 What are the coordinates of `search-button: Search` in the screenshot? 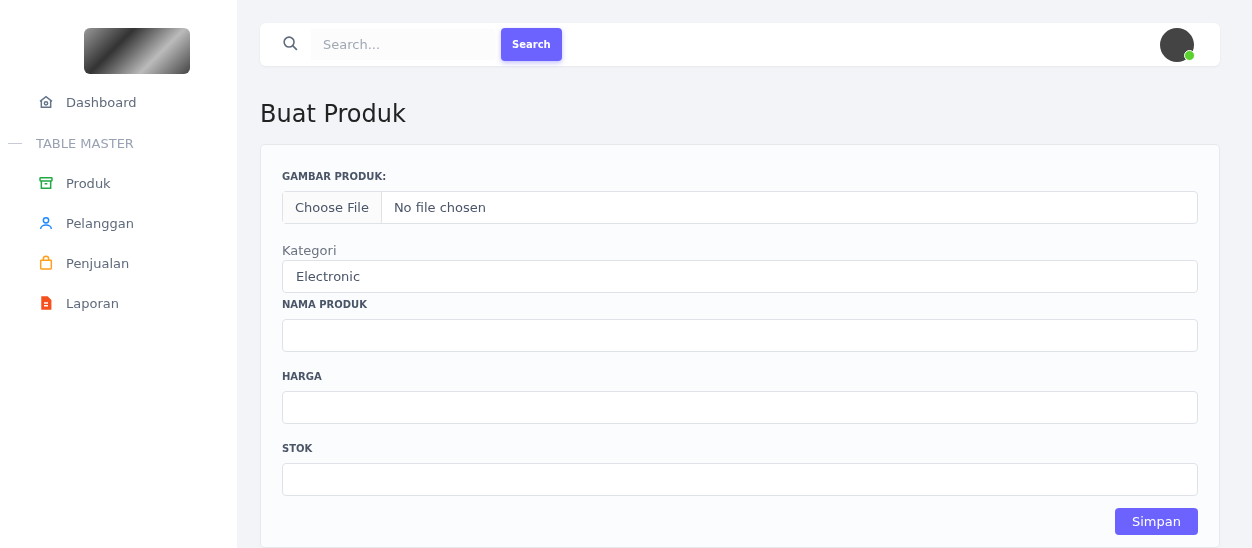 It's located at (531, 44).